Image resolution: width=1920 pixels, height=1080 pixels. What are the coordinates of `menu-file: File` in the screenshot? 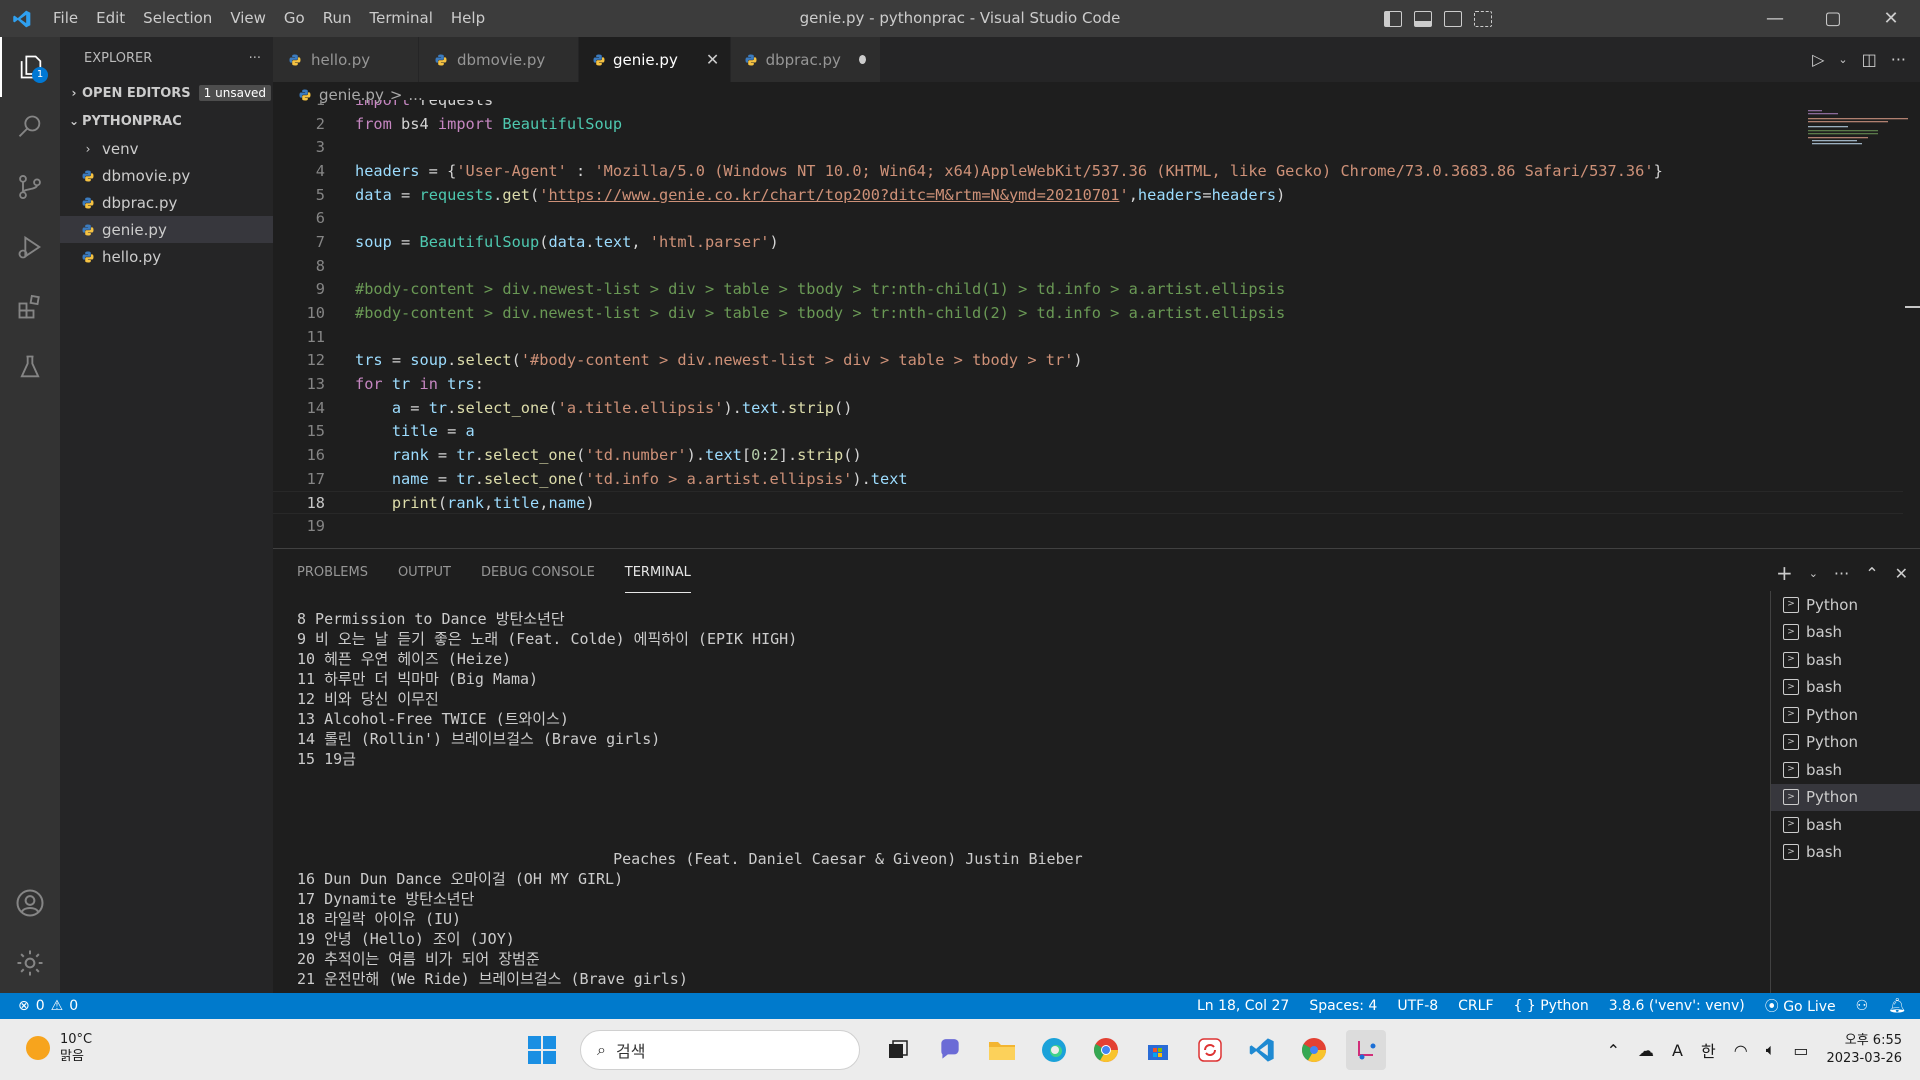 It's located at (65, 18).